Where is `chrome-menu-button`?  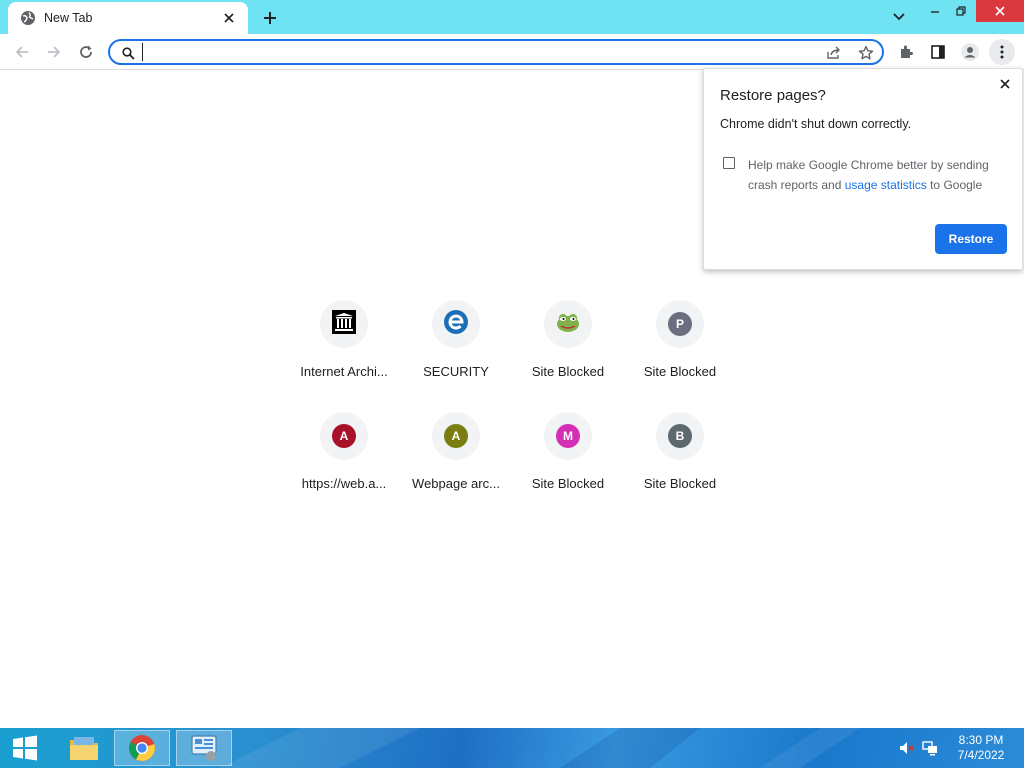 chrome-menu-button is located at coordinates (1002, 52).